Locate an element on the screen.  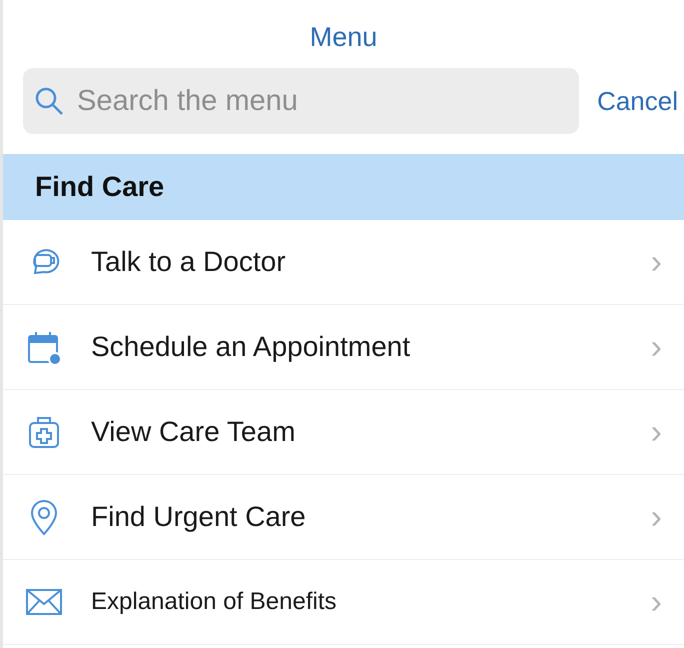
menu-item-label: Explanation of Benefits is located at coordinates (214, 602).